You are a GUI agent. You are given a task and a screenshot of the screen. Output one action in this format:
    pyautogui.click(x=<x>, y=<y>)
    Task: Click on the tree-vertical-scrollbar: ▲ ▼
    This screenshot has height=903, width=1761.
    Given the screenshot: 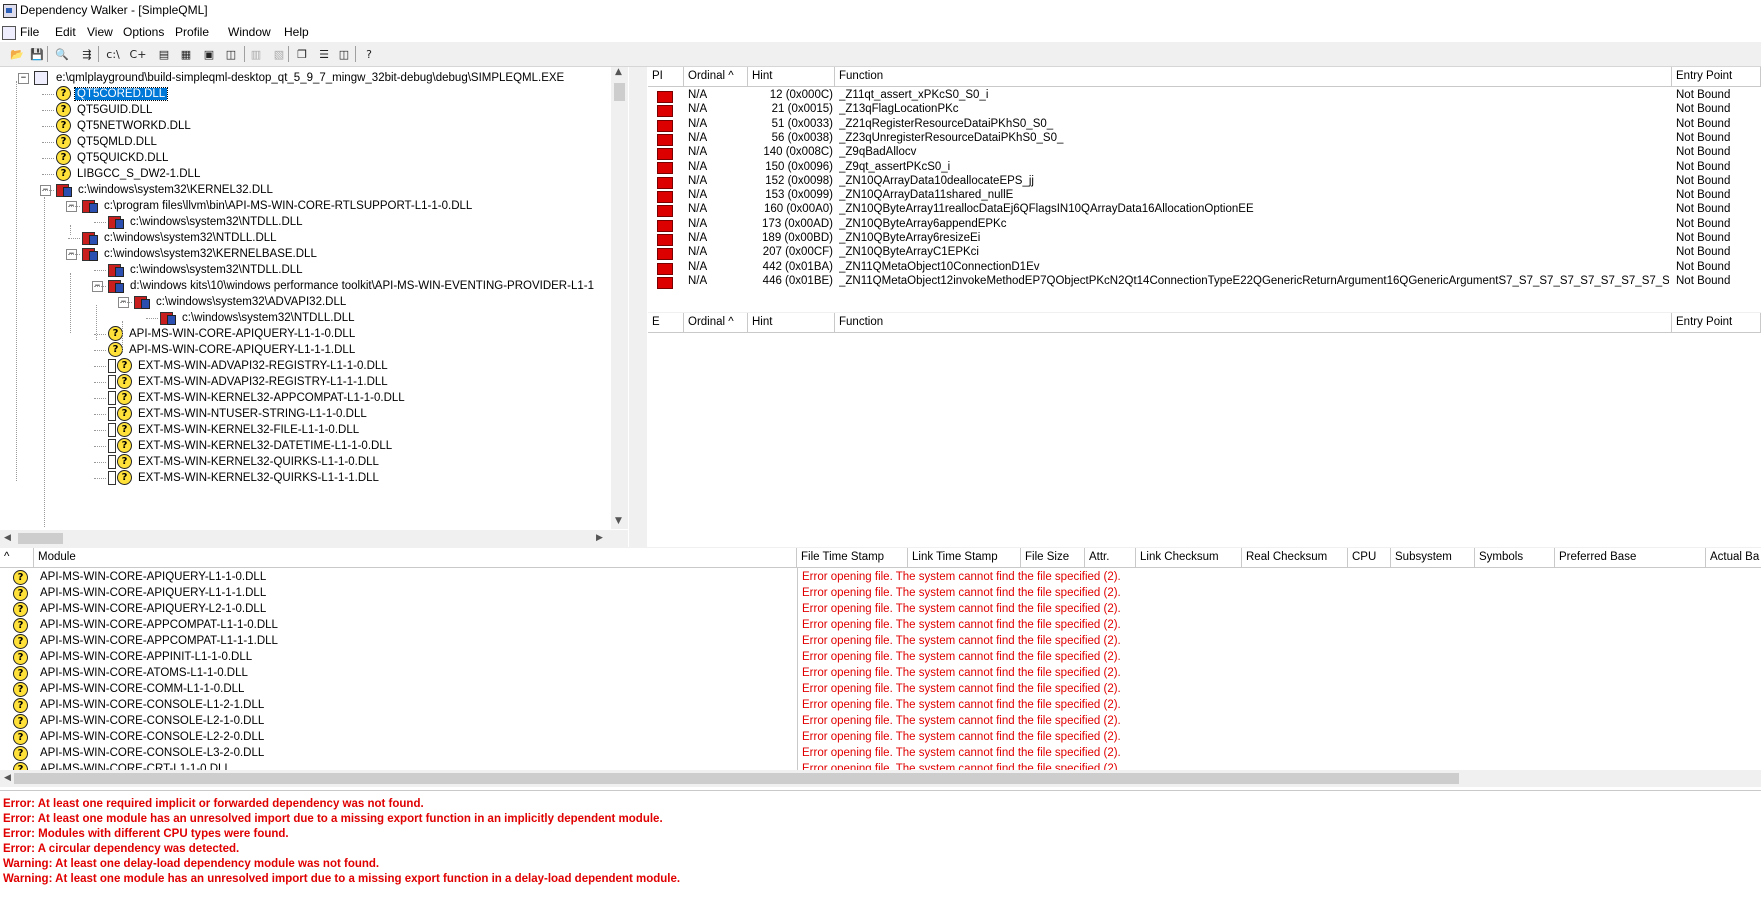 What is the action you would take?
    pyautogui.click(x=619, y=298)
    